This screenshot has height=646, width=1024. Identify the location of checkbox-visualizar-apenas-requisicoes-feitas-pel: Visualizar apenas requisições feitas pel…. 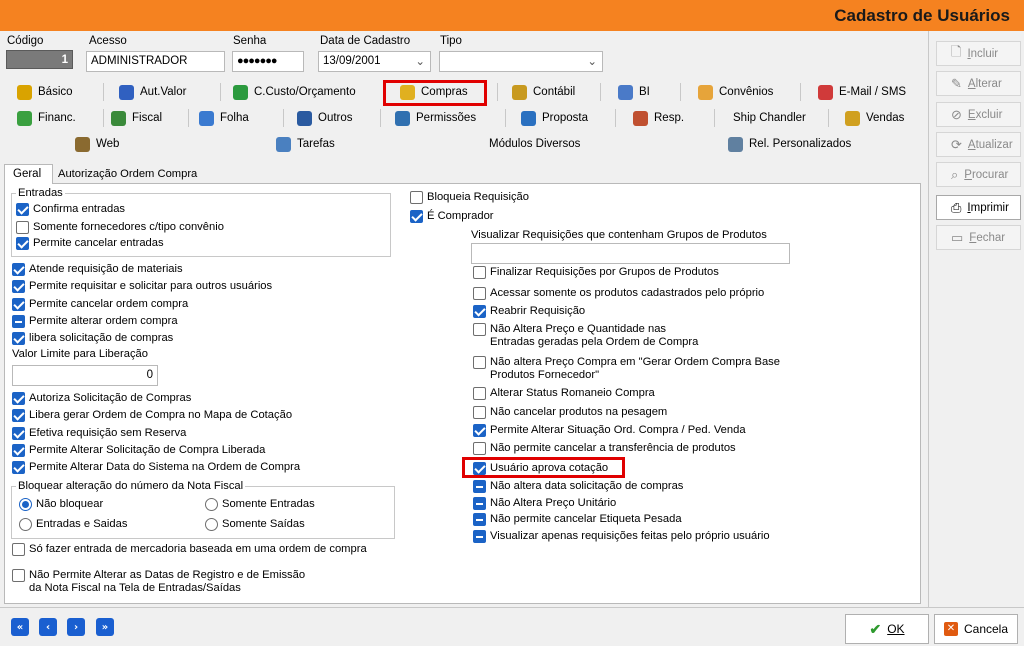
(621, 536).